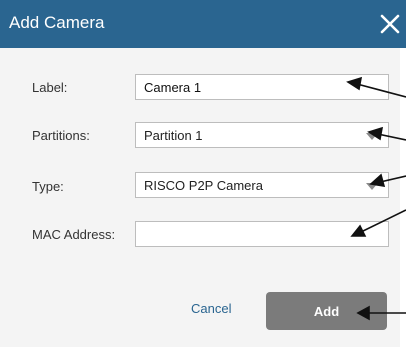 This screenshot has height=347, width=406. What do you see at coordinates (61, 135) in the screenshot?
I see `partitions-caption: Partitions:` at bounding box center [61, 135].